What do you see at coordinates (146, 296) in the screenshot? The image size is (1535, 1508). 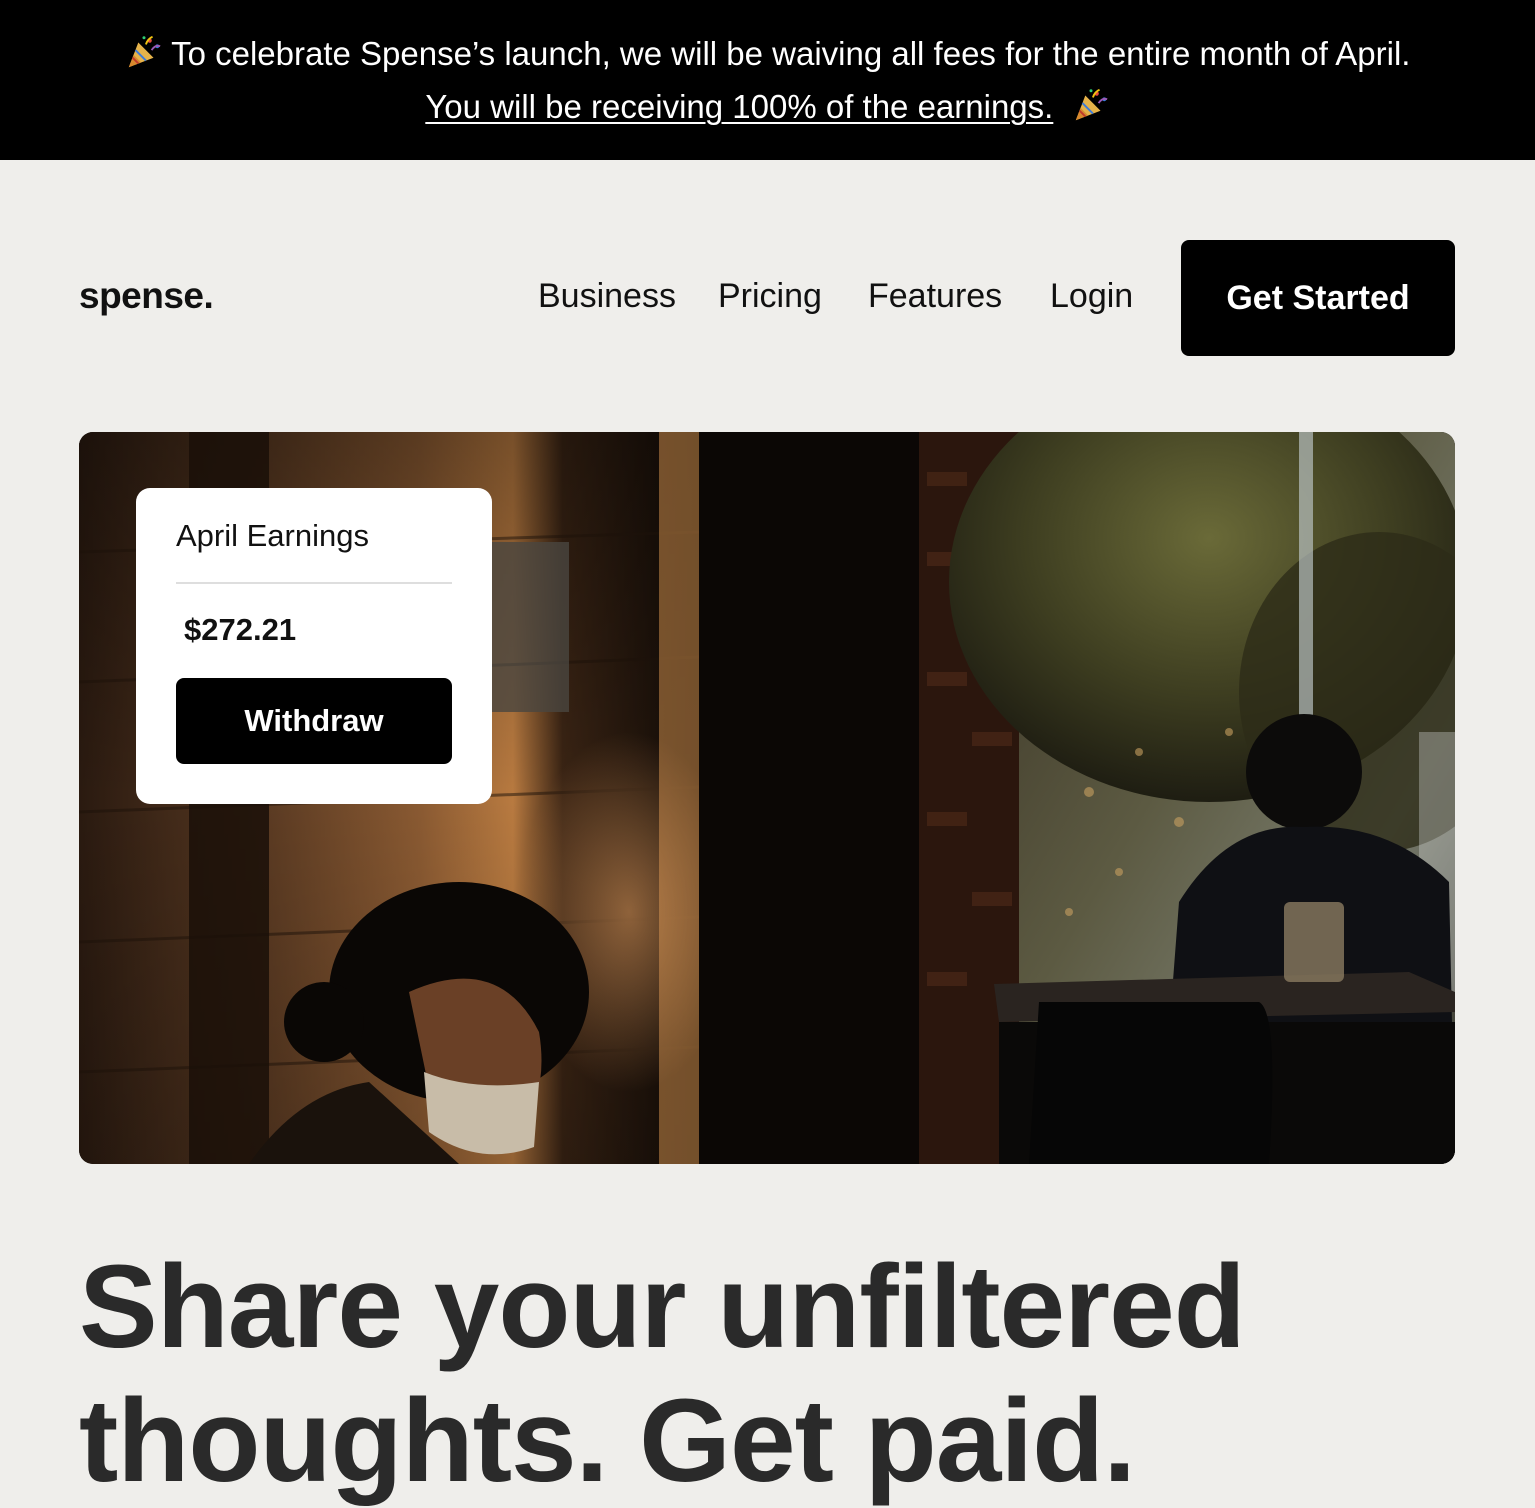 I see `logo: spense.` at bounding box center [146, 296].